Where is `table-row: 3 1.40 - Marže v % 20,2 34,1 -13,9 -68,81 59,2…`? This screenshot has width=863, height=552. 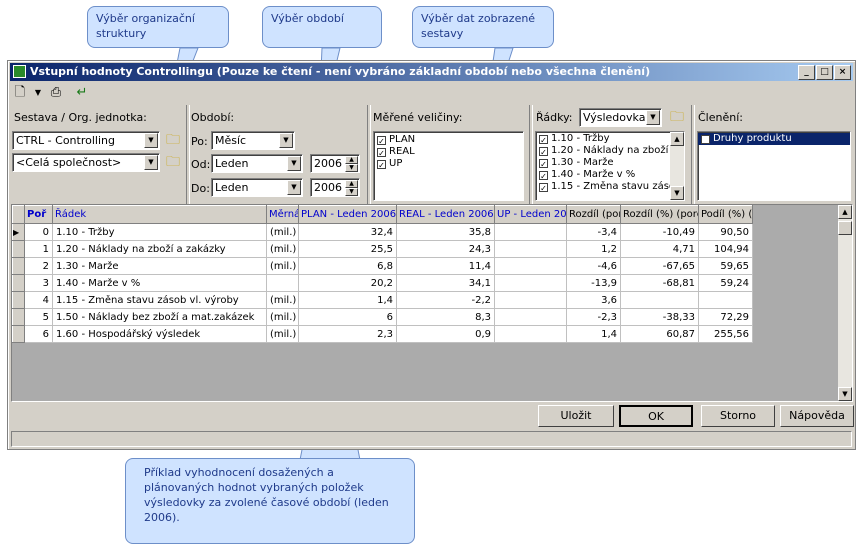
table-row: 3 1.40 - Marže v % 20,2 34,1 -13,9 -68,81 59,2… is located at coordinates (382, 283).